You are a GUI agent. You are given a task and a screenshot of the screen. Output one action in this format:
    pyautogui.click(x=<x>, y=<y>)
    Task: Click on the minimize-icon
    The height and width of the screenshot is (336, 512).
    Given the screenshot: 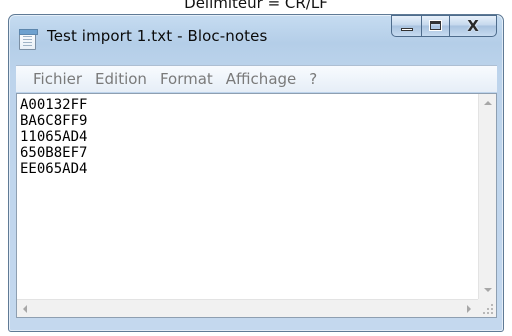 What is the action you would take?
    pyautogui.click(x=407, y=29)
    